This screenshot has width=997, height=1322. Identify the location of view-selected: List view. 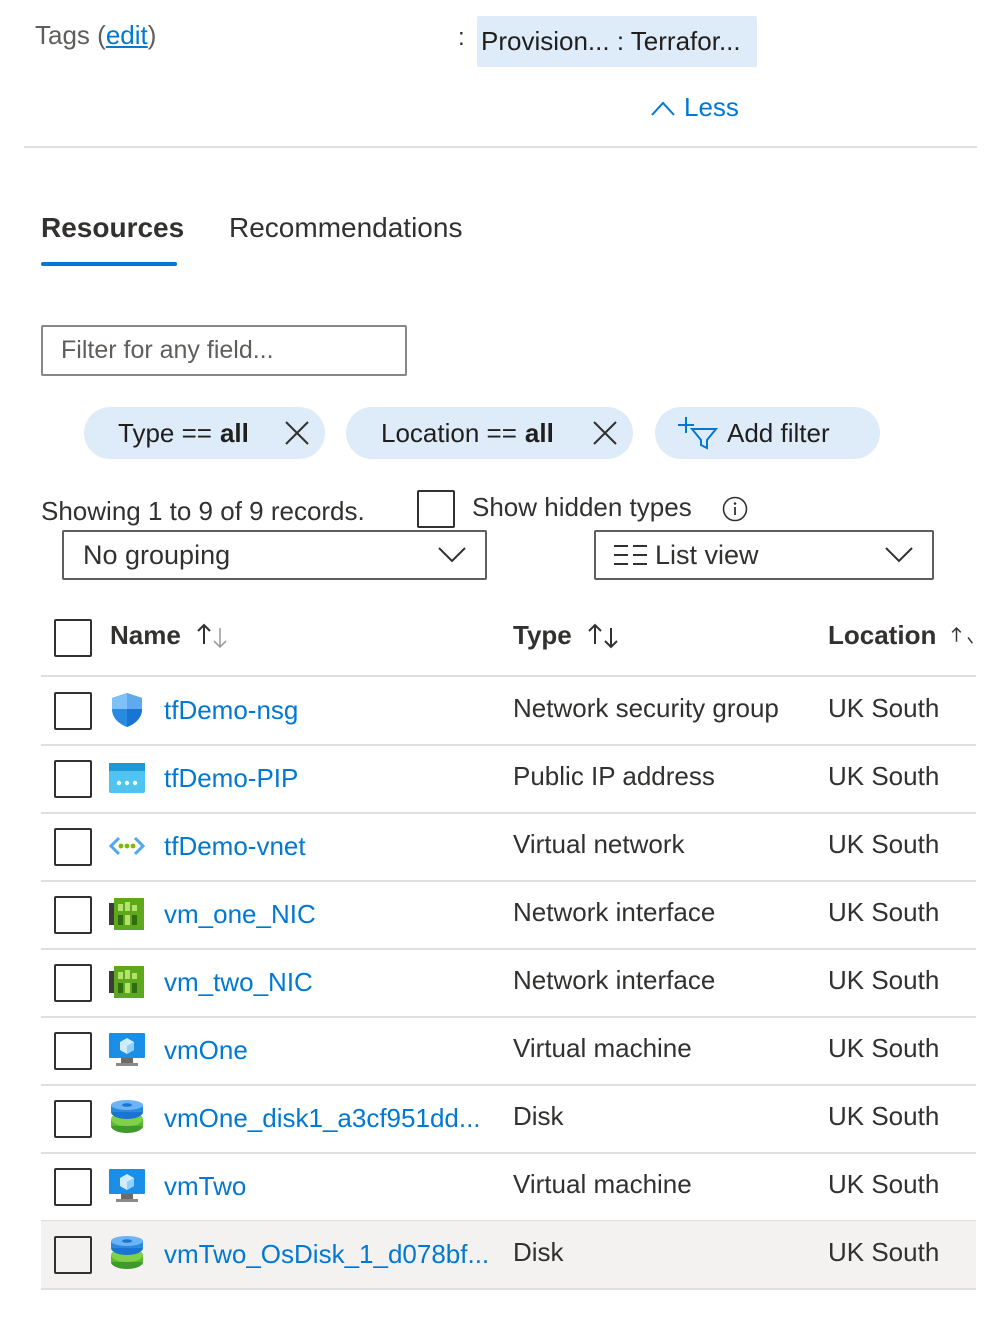
(707, 554).